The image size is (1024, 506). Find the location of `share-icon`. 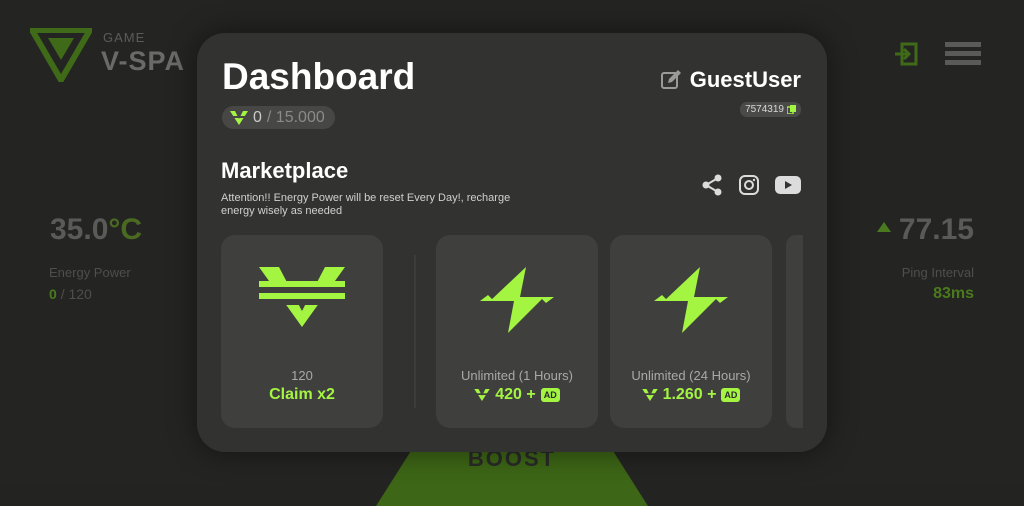

share-icon is located at coordinates (712, 185).